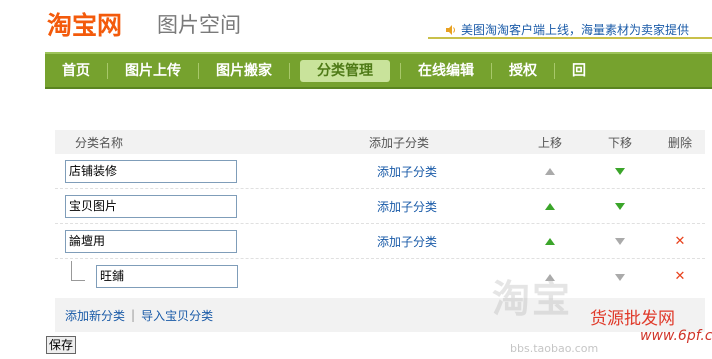  Describe the element at coordinates (619, 142) in the screenshot. I see `header-move-down: 下移` at that location.